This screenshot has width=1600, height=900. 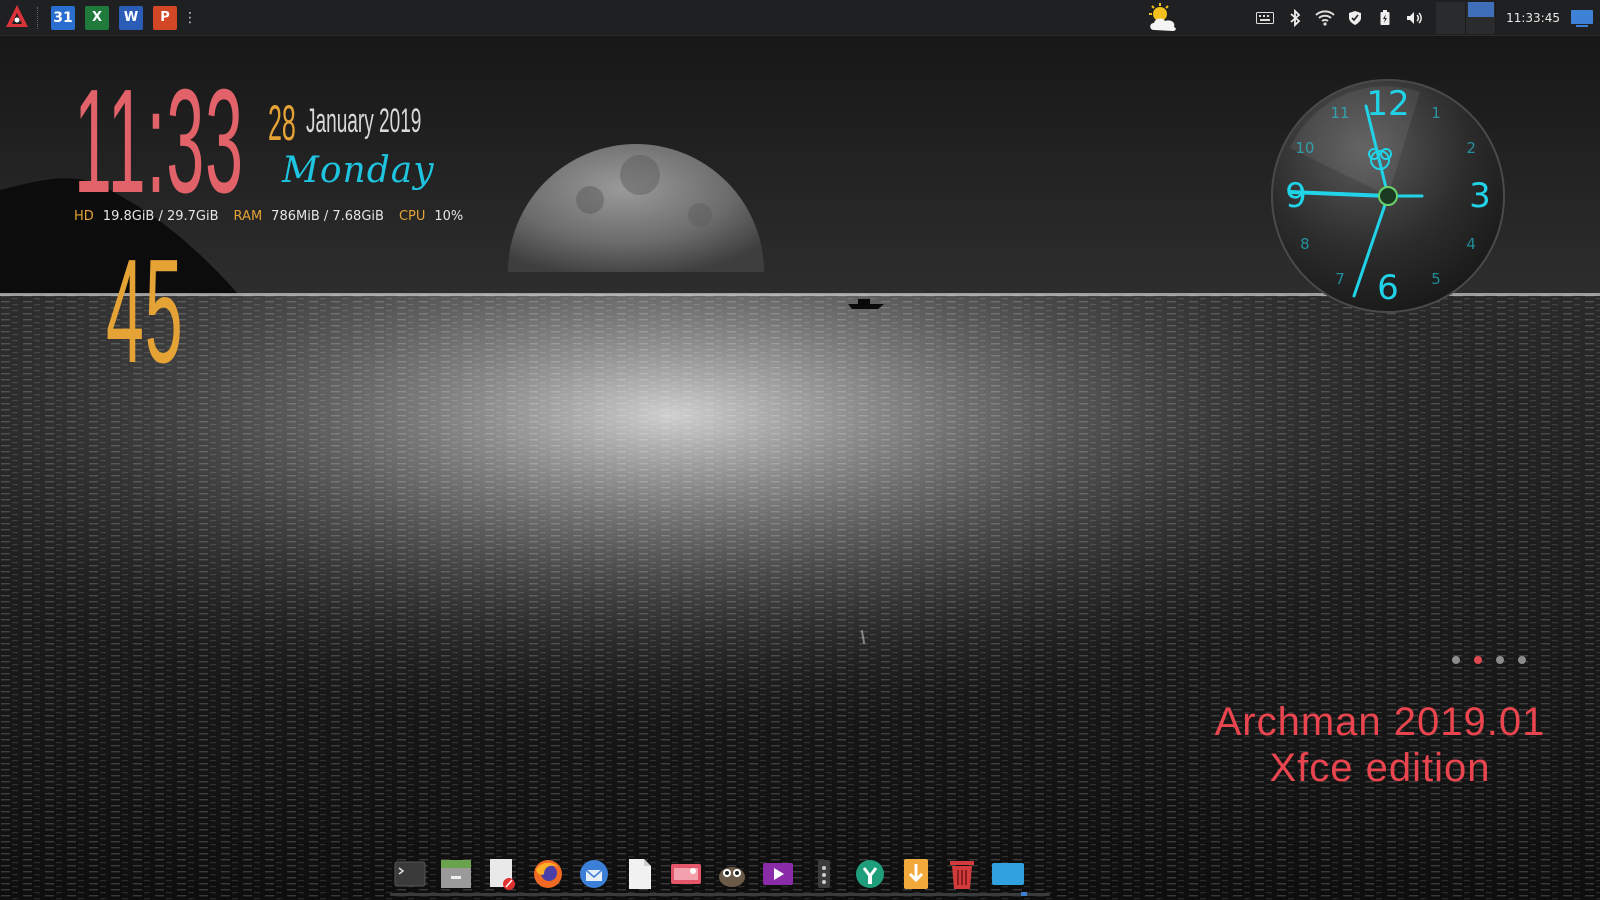 I want to click on powerpoint-launcher: P, so click(x=166, y=18).